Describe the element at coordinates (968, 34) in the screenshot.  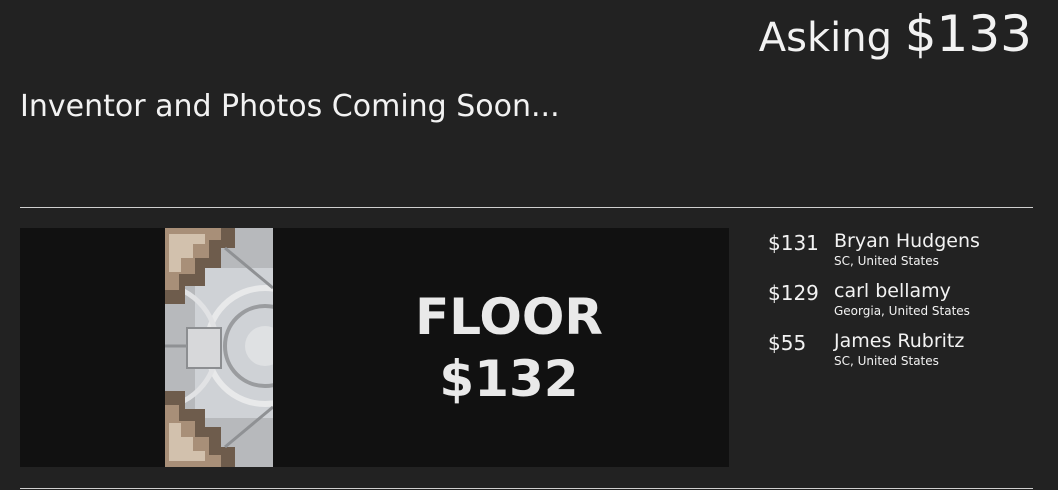
I see `asking-amount: $133` at that location.